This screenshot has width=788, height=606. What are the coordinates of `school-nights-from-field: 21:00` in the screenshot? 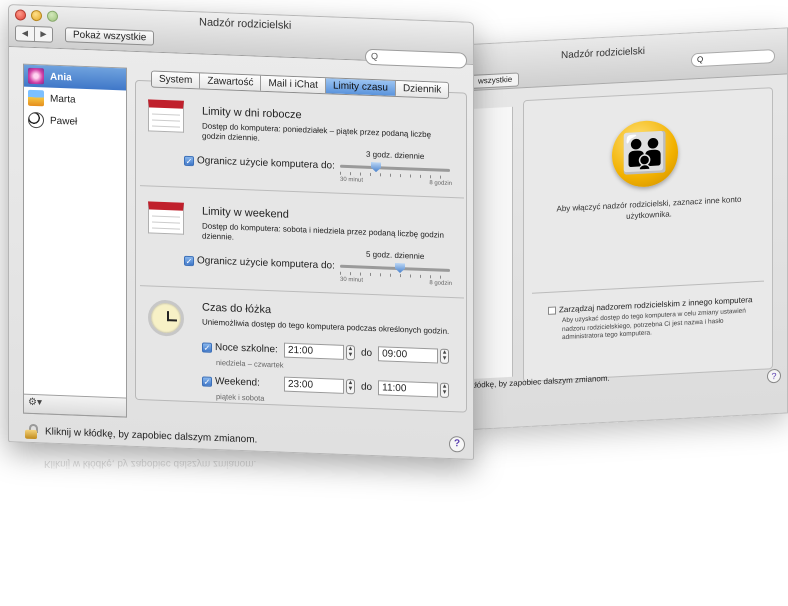 It's located at (314, 351).